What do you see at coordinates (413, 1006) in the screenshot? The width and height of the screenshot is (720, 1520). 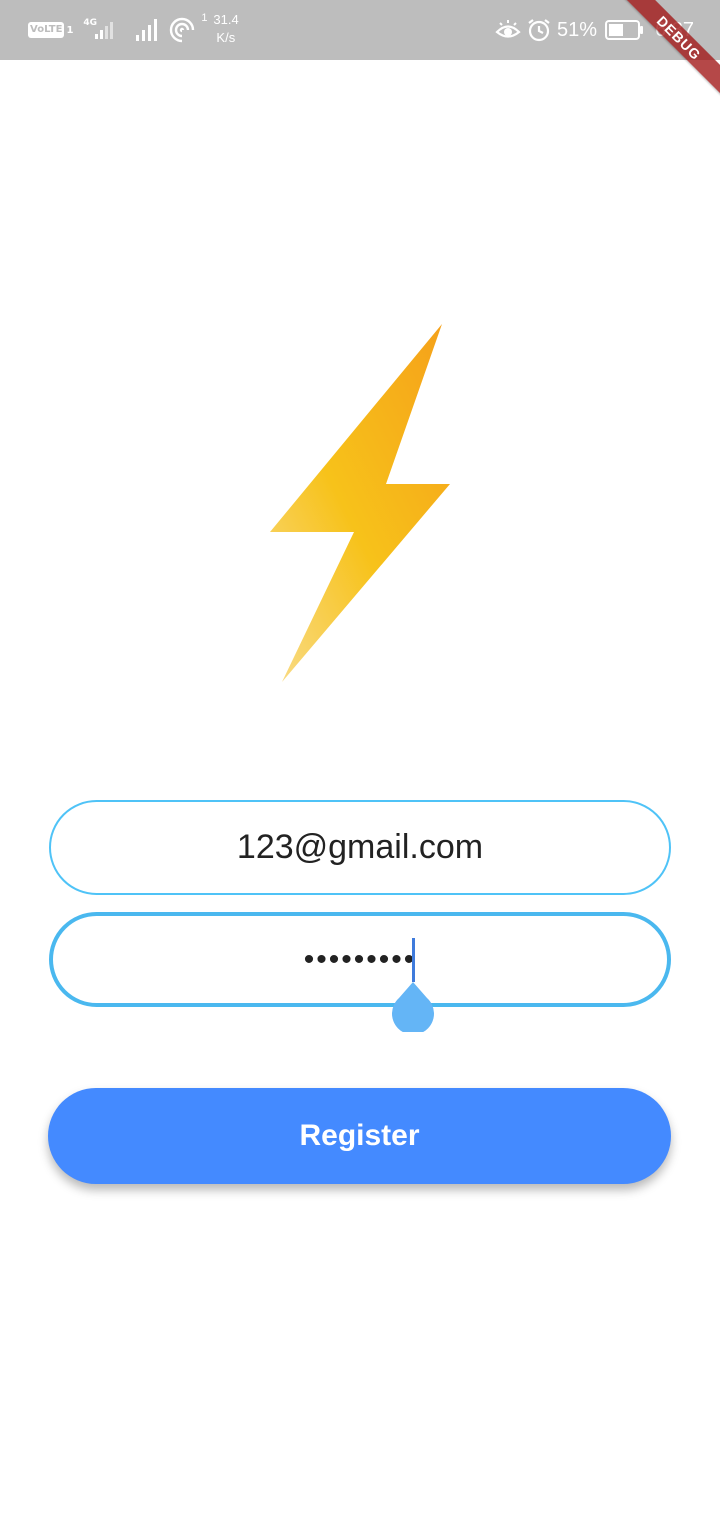 I see `cursor-handle-icon` at bounding box center [413, 1006].